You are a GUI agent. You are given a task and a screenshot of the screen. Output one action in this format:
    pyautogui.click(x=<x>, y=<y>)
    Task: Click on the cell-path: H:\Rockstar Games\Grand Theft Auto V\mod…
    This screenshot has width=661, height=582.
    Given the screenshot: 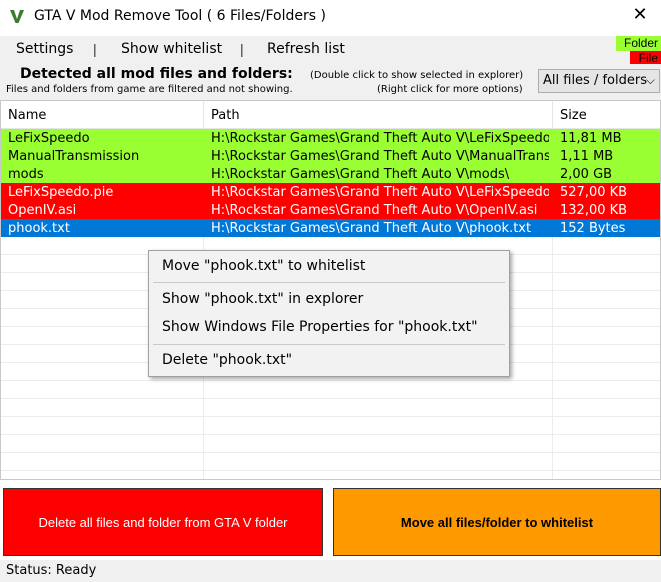 What is the action you would take?
    pyautogui.click(x=360, y=174)
    